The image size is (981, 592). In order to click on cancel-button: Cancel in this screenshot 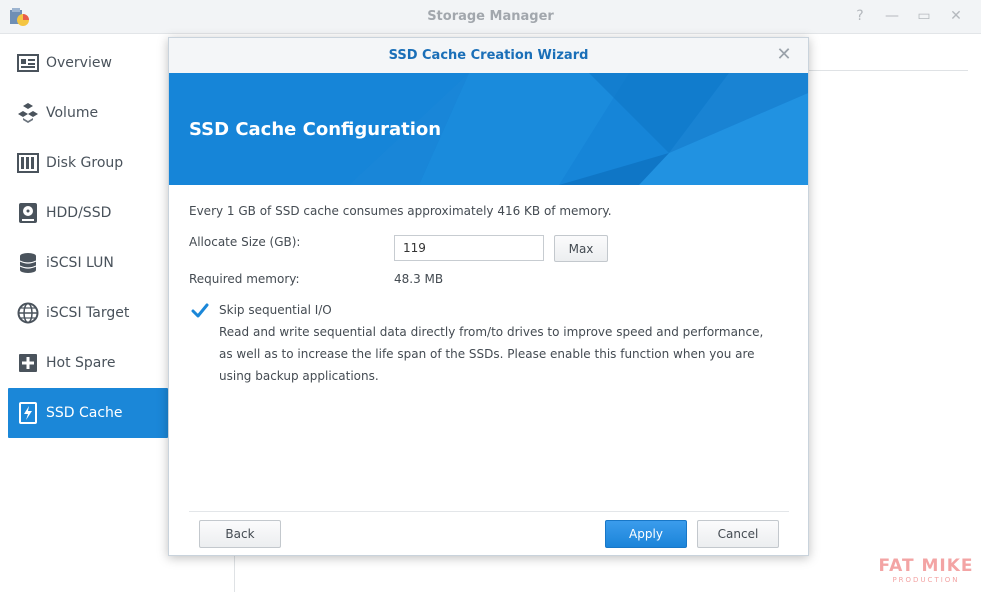, I will do `click(738, 534)`.